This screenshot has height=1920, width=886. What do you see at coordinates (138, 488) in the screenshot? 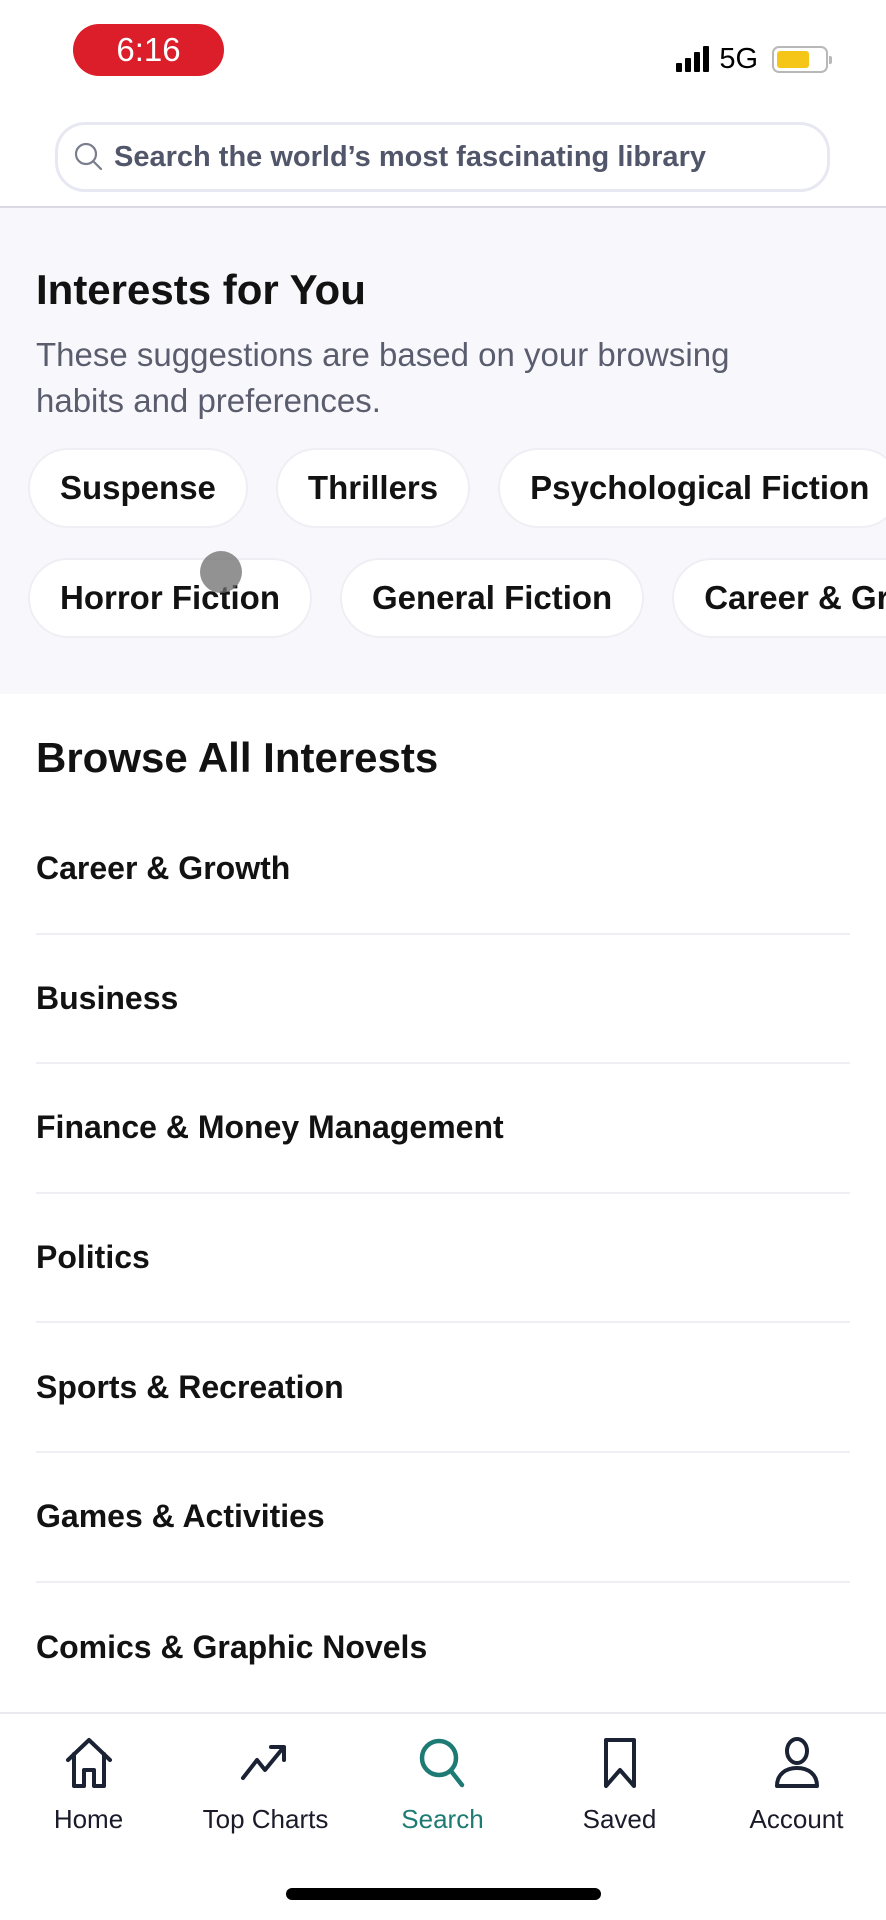
I see `interest-chip: Suspense` at bounding box center [138, 488].